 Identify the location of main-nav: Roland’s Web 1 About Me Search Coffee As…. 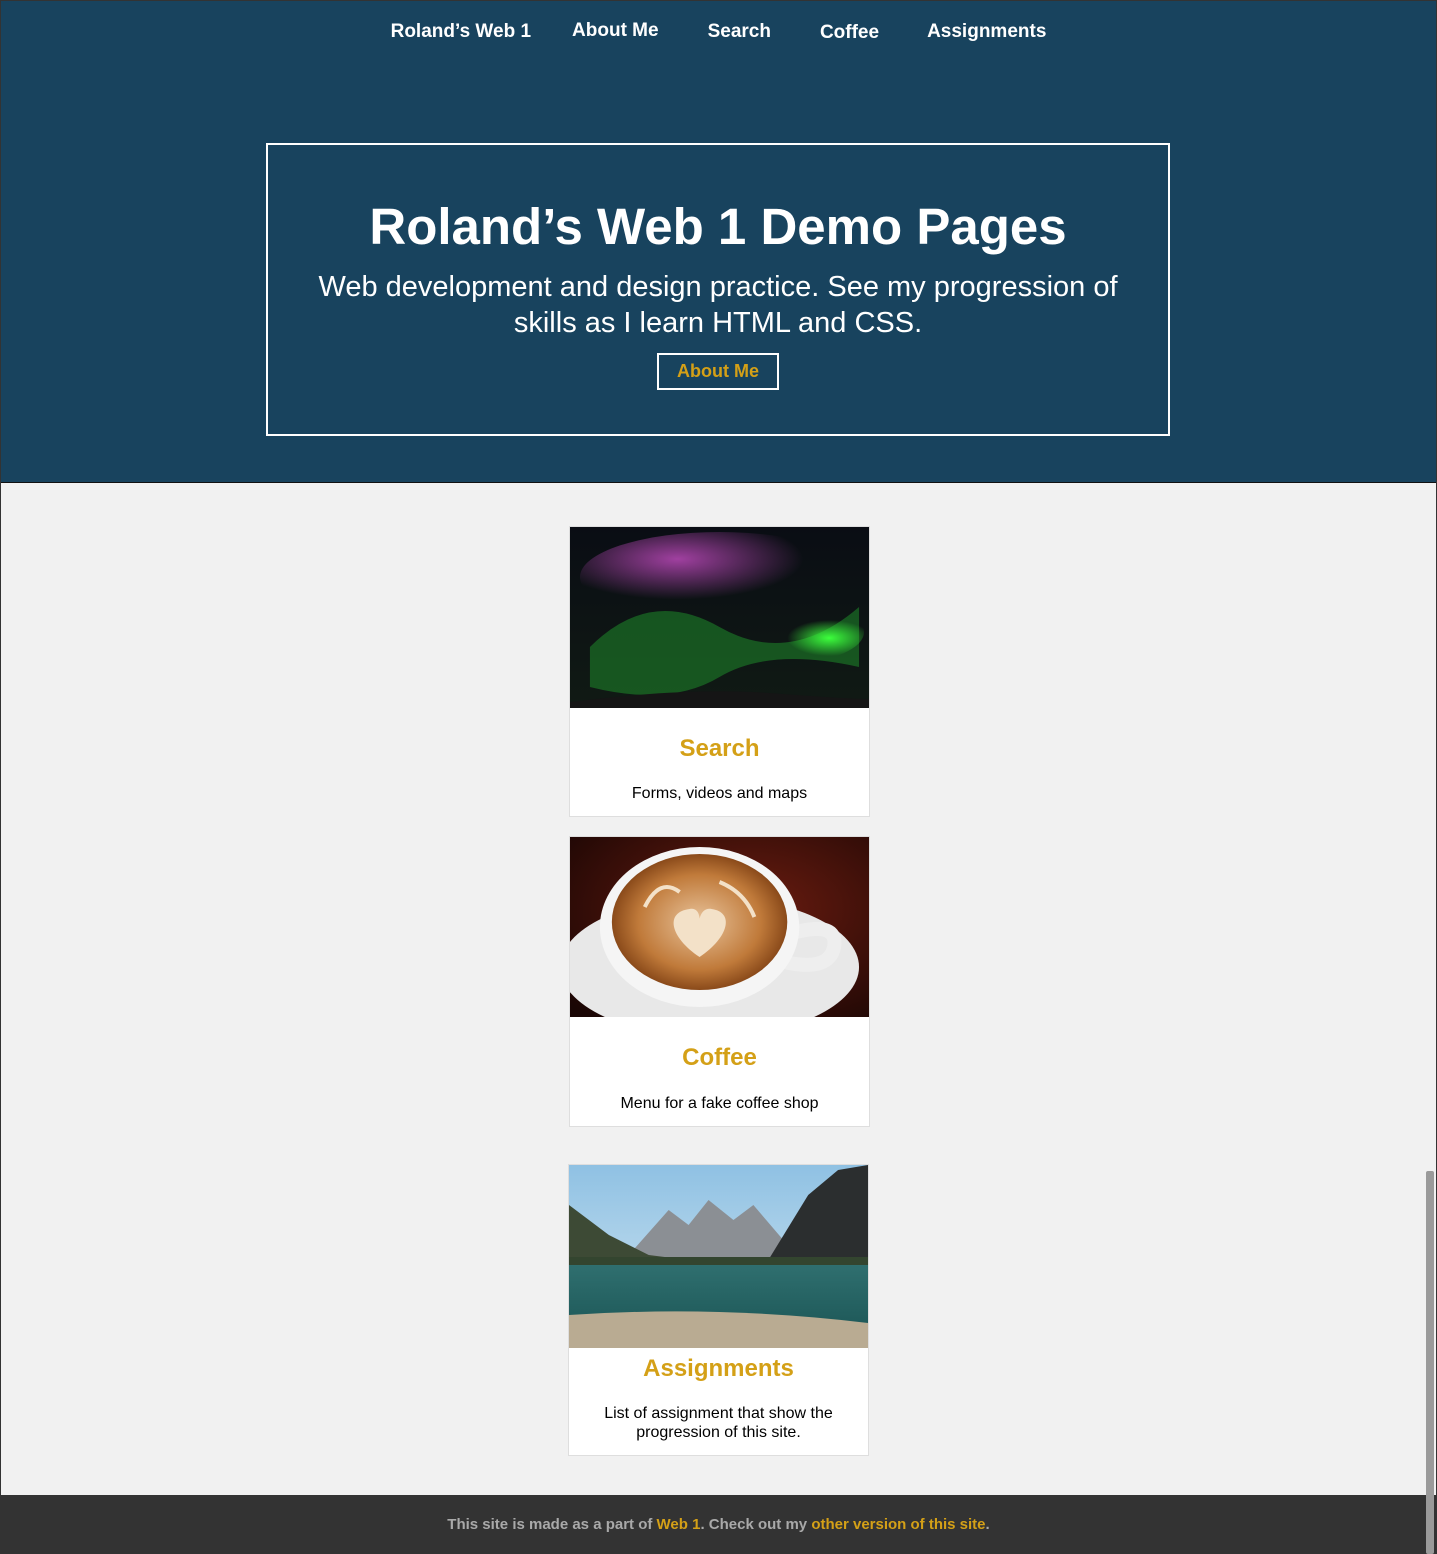
(718, 32).